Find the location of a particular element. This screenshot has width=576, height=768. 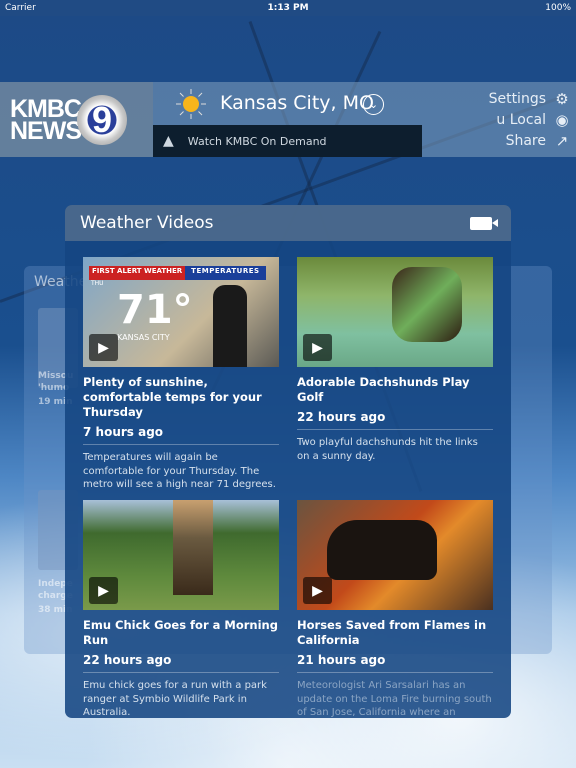

kmbc-logo: KMBC NEWS 9 is located at coordinates (76, 119).